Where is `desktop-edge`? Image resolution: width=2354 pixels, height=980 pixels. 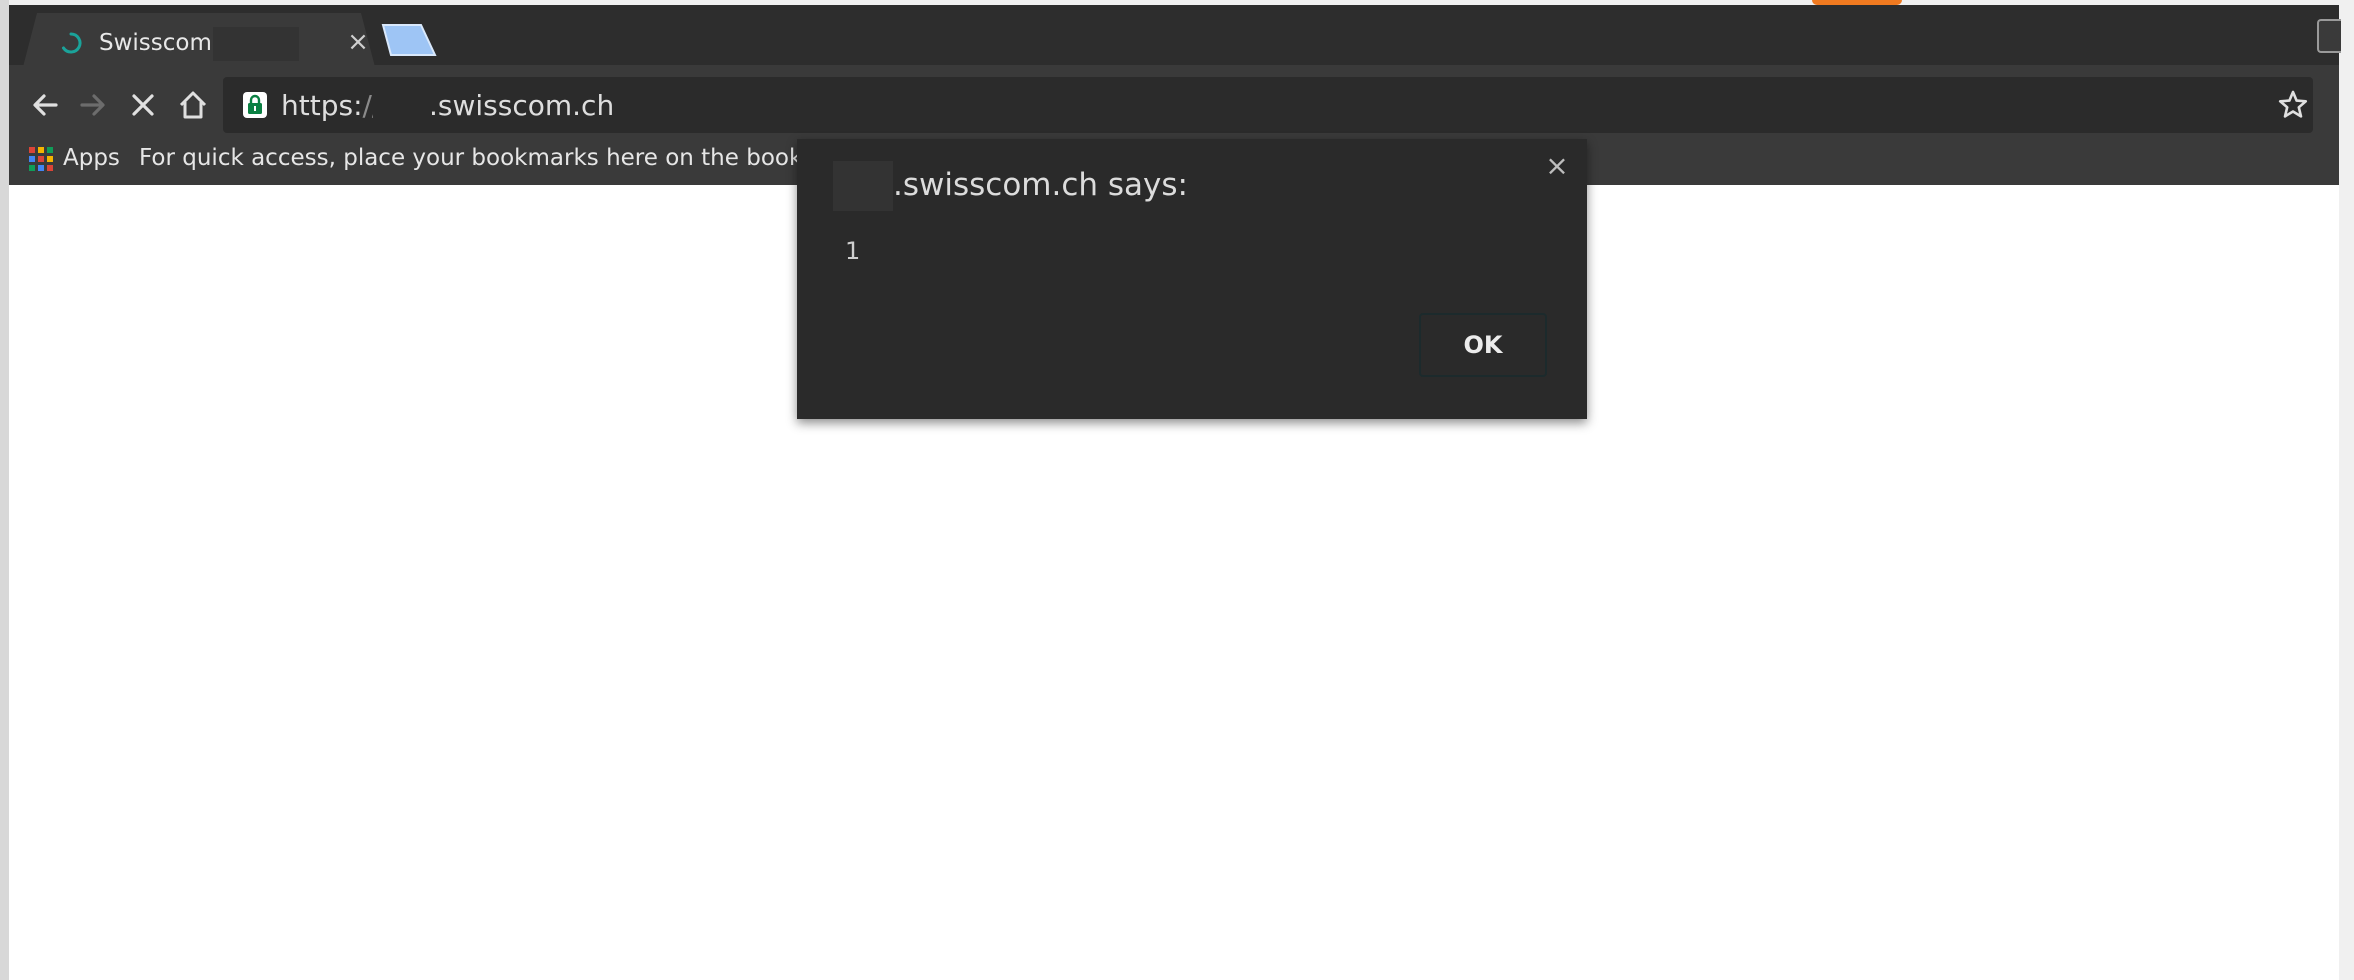 desktop-edge is located at coordinates (4, 490).